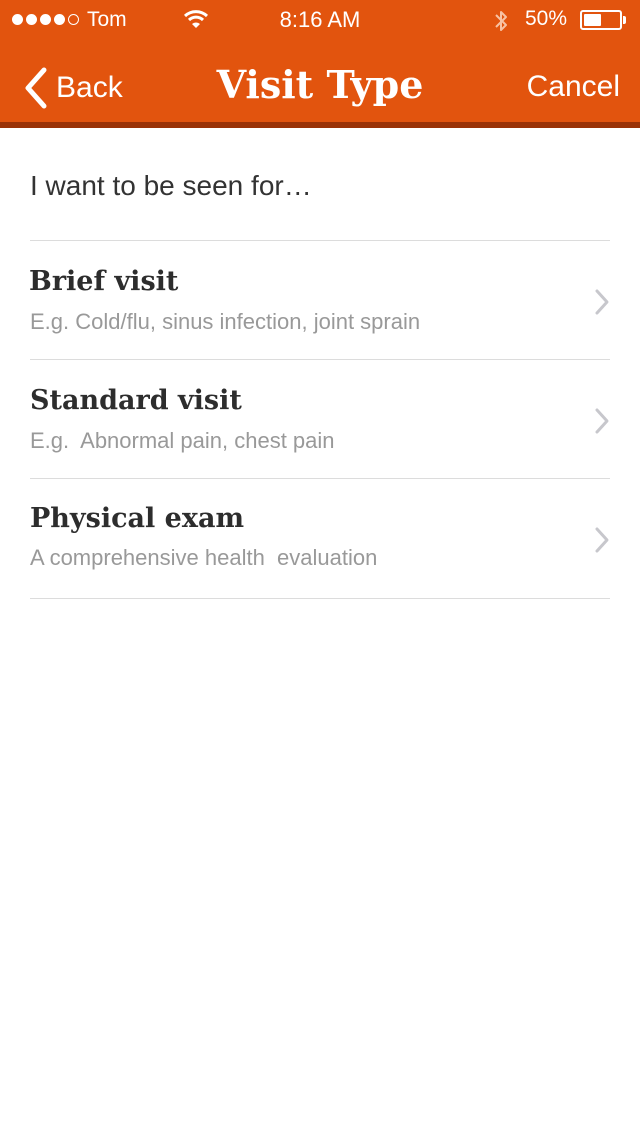  I want to click on item-title: Standard visit, so click(136, 400).